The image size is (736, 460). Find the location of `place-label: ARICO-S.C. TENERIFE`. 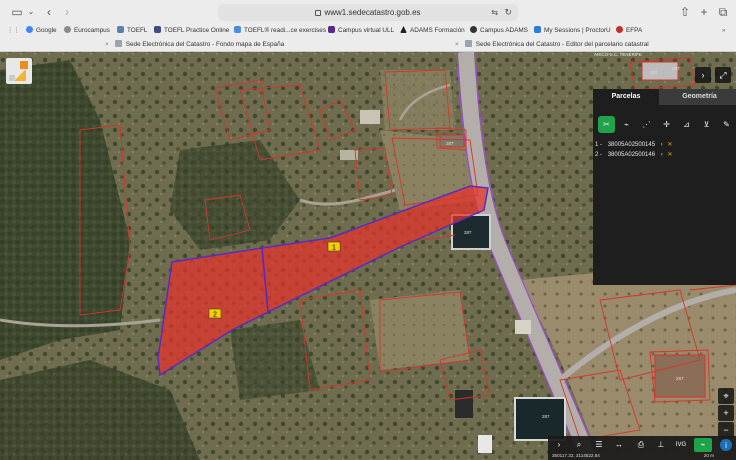

place-label: ARICO-S.C. TENERIFE is located at coordinates (618, 54).